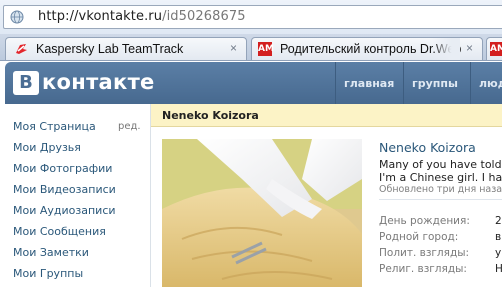 This screenshot has height=287, width=502. What do you see at coordinates (64, 210) in the screenshot?
I see `sidebar-item-audio: Мои Аудиозаписи` at bounding box center [64, 210].